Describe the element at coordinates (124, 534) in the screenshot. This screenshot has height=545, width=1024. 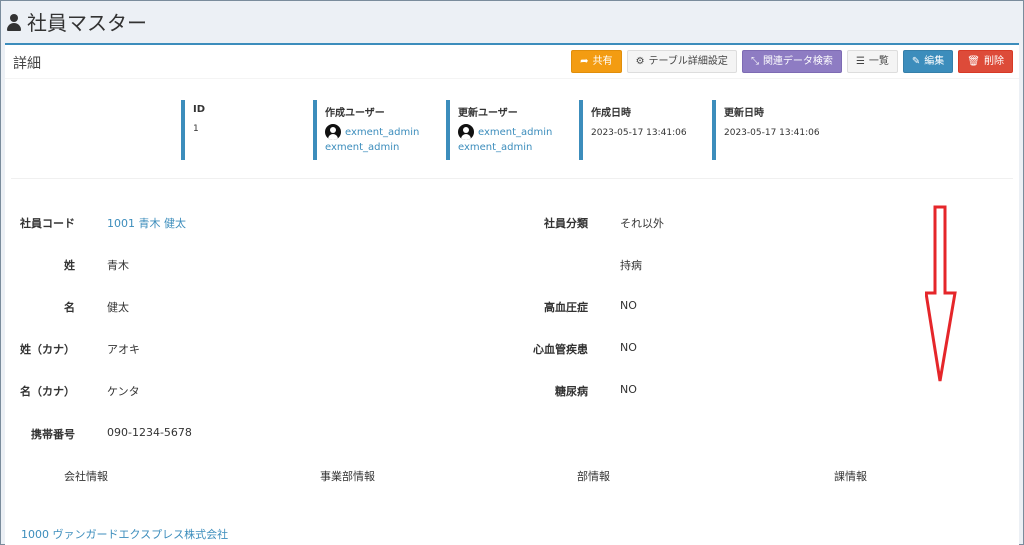
I see `company-link: 1000 ヴァンガードエクスプレス株式会社` at that location.